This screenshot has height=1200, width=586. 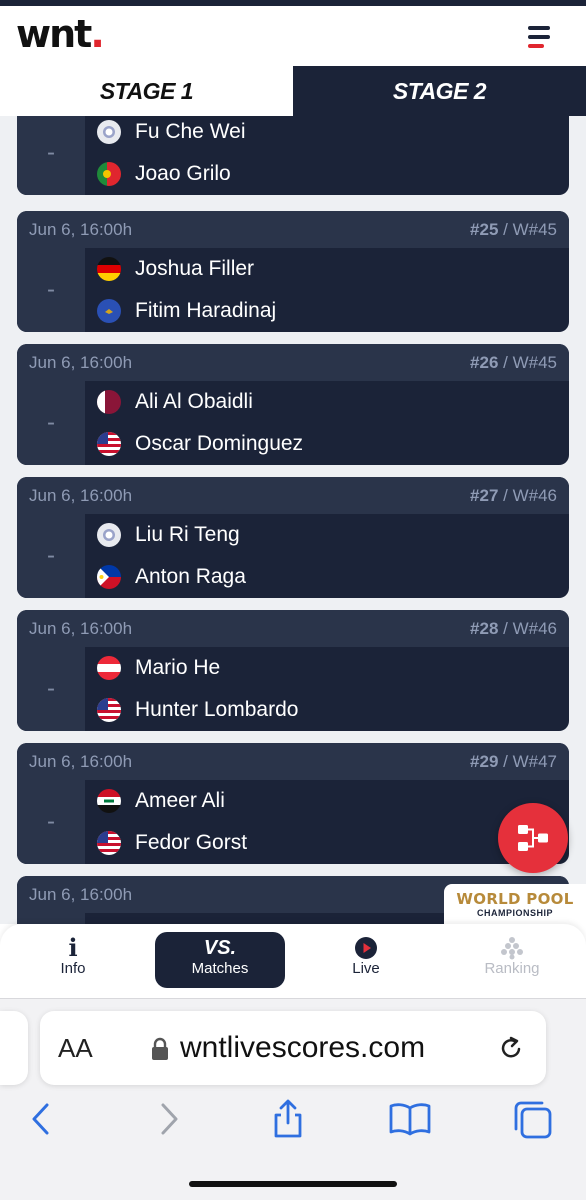 I want to click on match-header: Jun 6, 16:00h #25 / W#45, so click(x=293, y=229).